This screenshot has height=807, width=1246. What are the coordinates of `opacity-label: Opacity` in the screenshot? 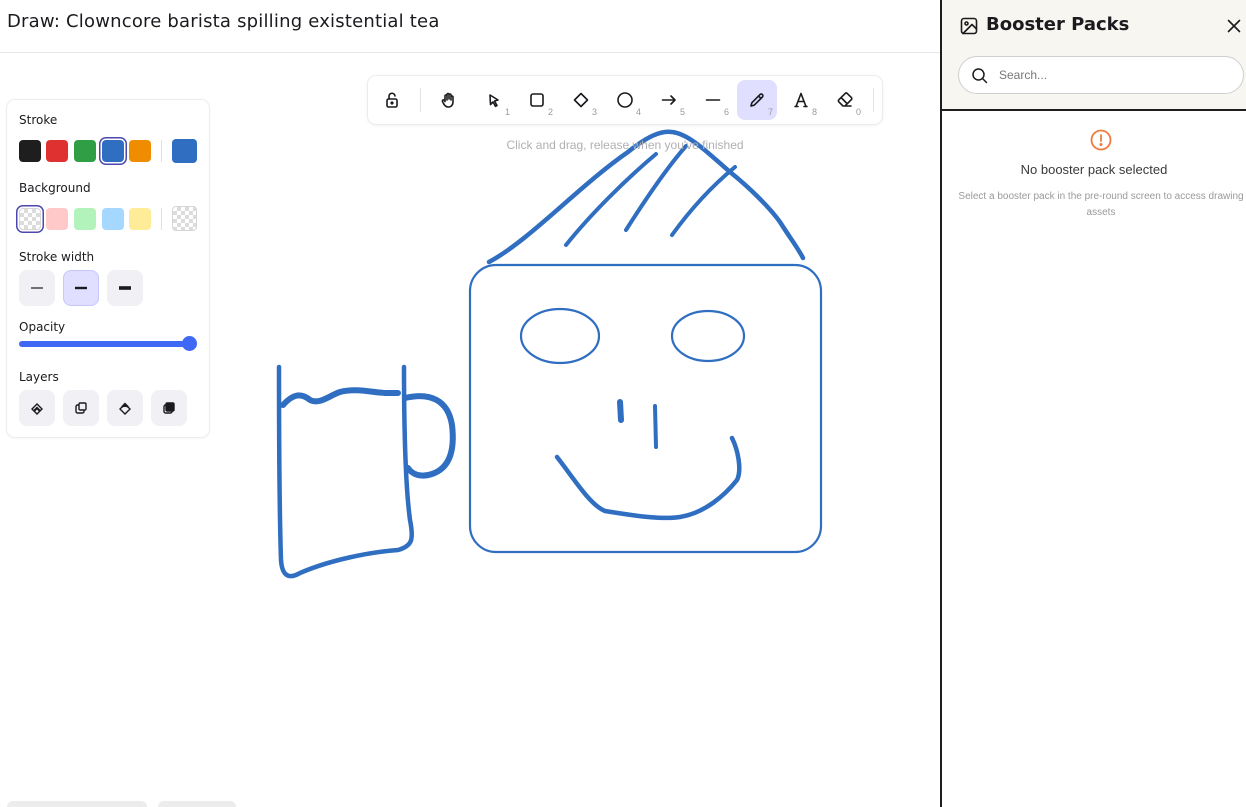 It's located at (42, 327).